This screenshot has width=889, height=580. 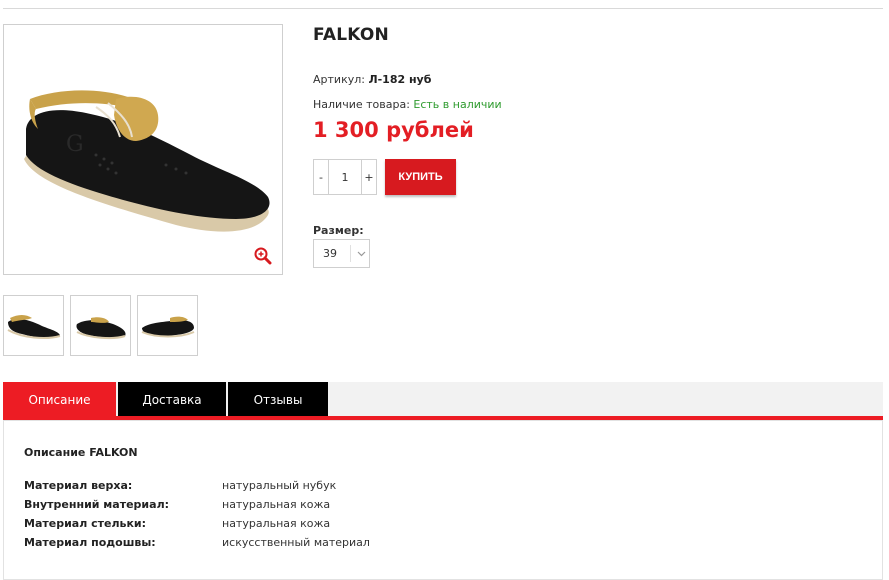 I want to click on spec-key: Материал подошвы:, so click(x=90, y=542).